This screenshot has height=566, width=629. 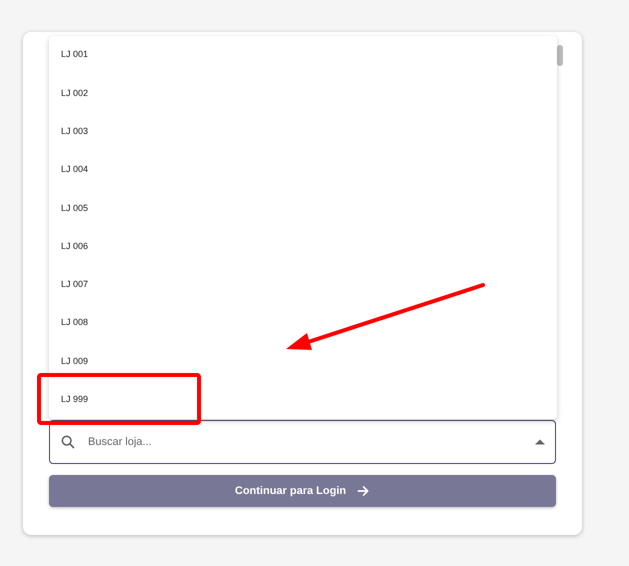 I want to click on store-option: LJ 005, so click(x=303, y=208).